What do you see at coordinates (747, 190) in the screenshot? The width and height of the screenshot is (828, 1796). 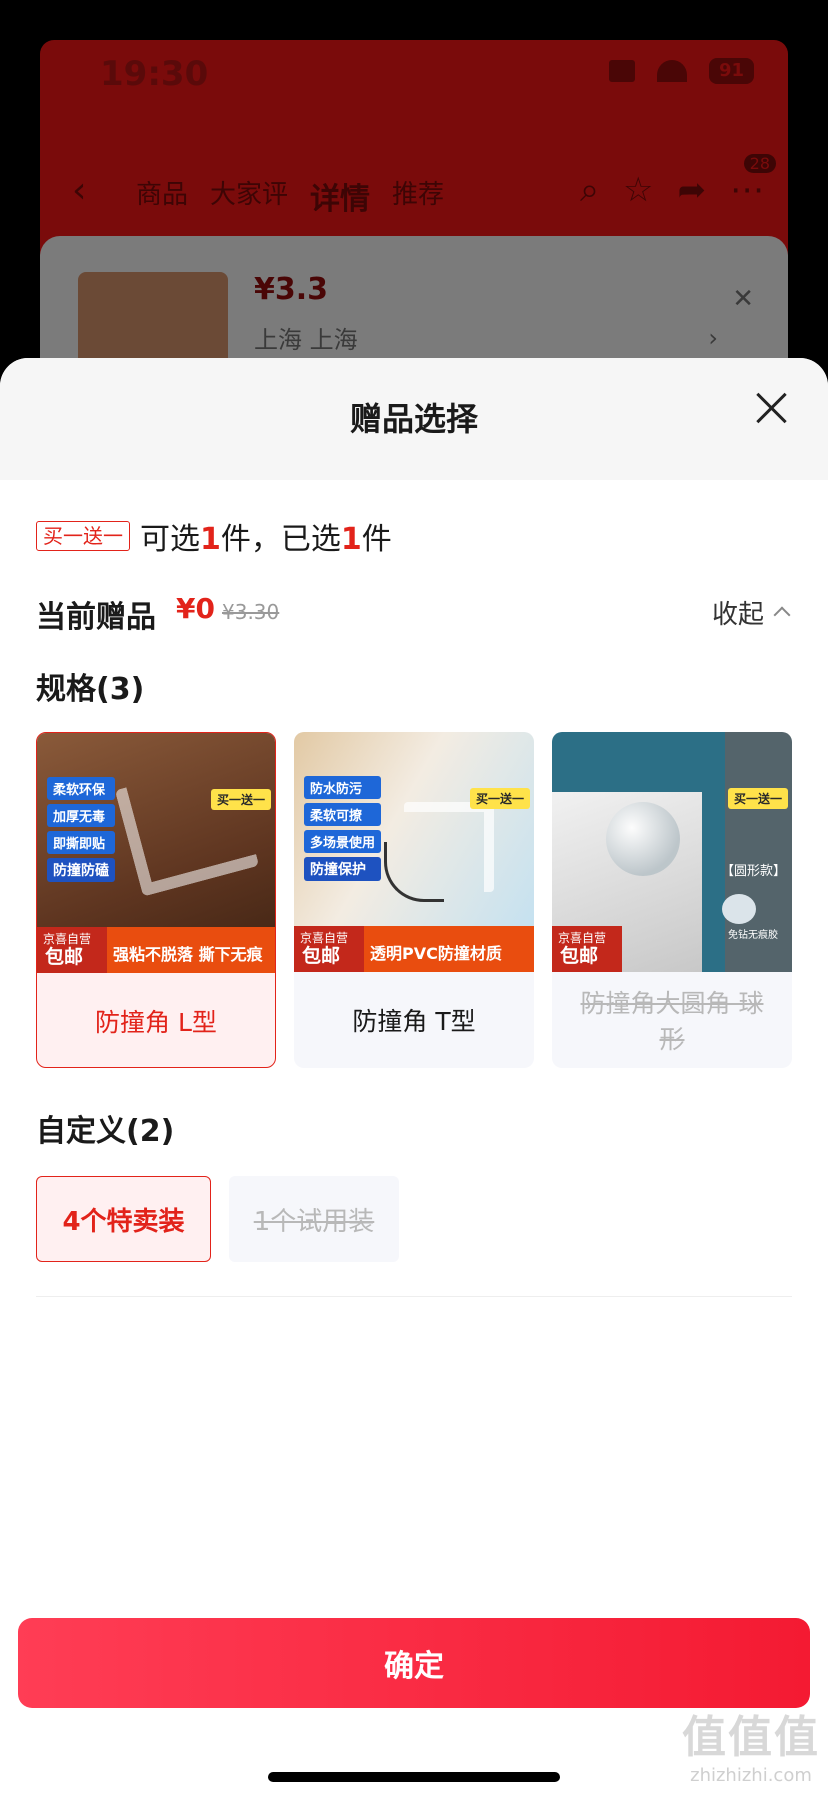 I see `more-icon: ⋯` at bounding box center [747, 190].